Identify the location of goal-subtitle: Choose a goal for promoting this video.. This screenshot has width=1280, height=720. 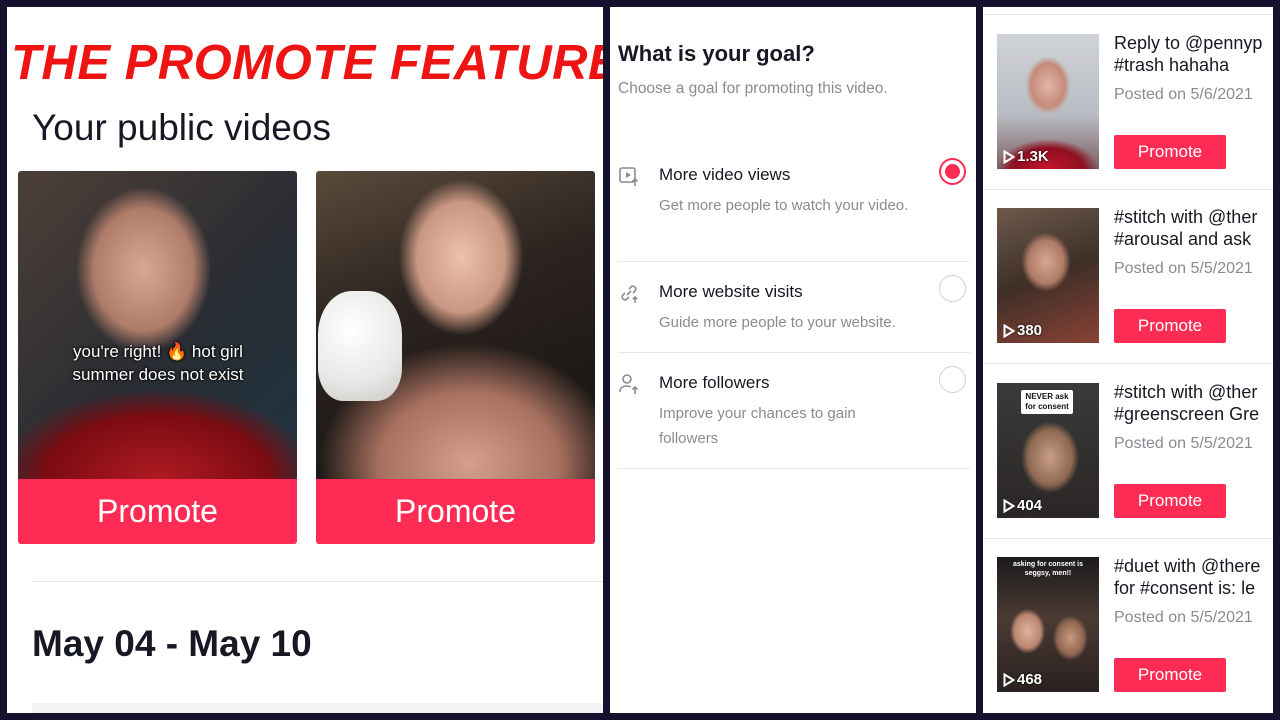
(753, 88).